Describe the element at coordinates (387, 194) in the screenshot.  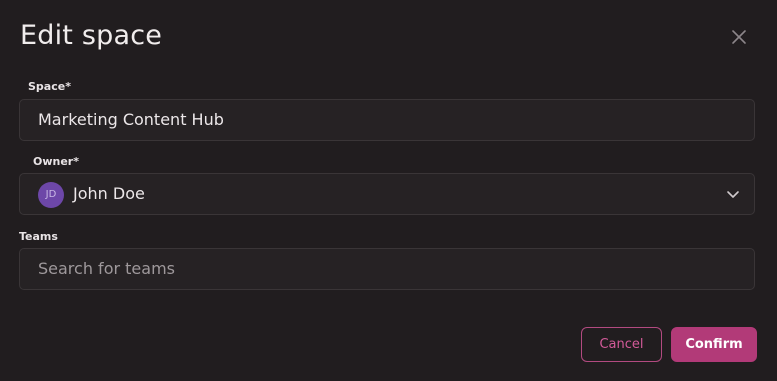
I see `owner-select: JD John Doe` at that location.